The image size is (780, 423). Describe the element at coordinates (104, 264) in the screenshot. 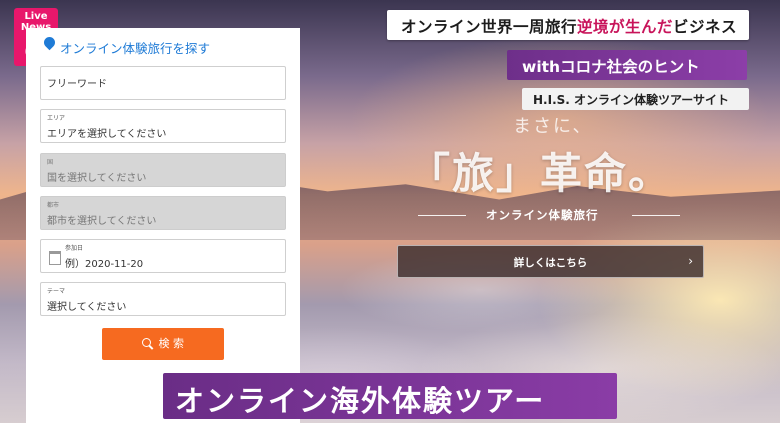

I see `date-value: 例）2020-11-20` at that location.